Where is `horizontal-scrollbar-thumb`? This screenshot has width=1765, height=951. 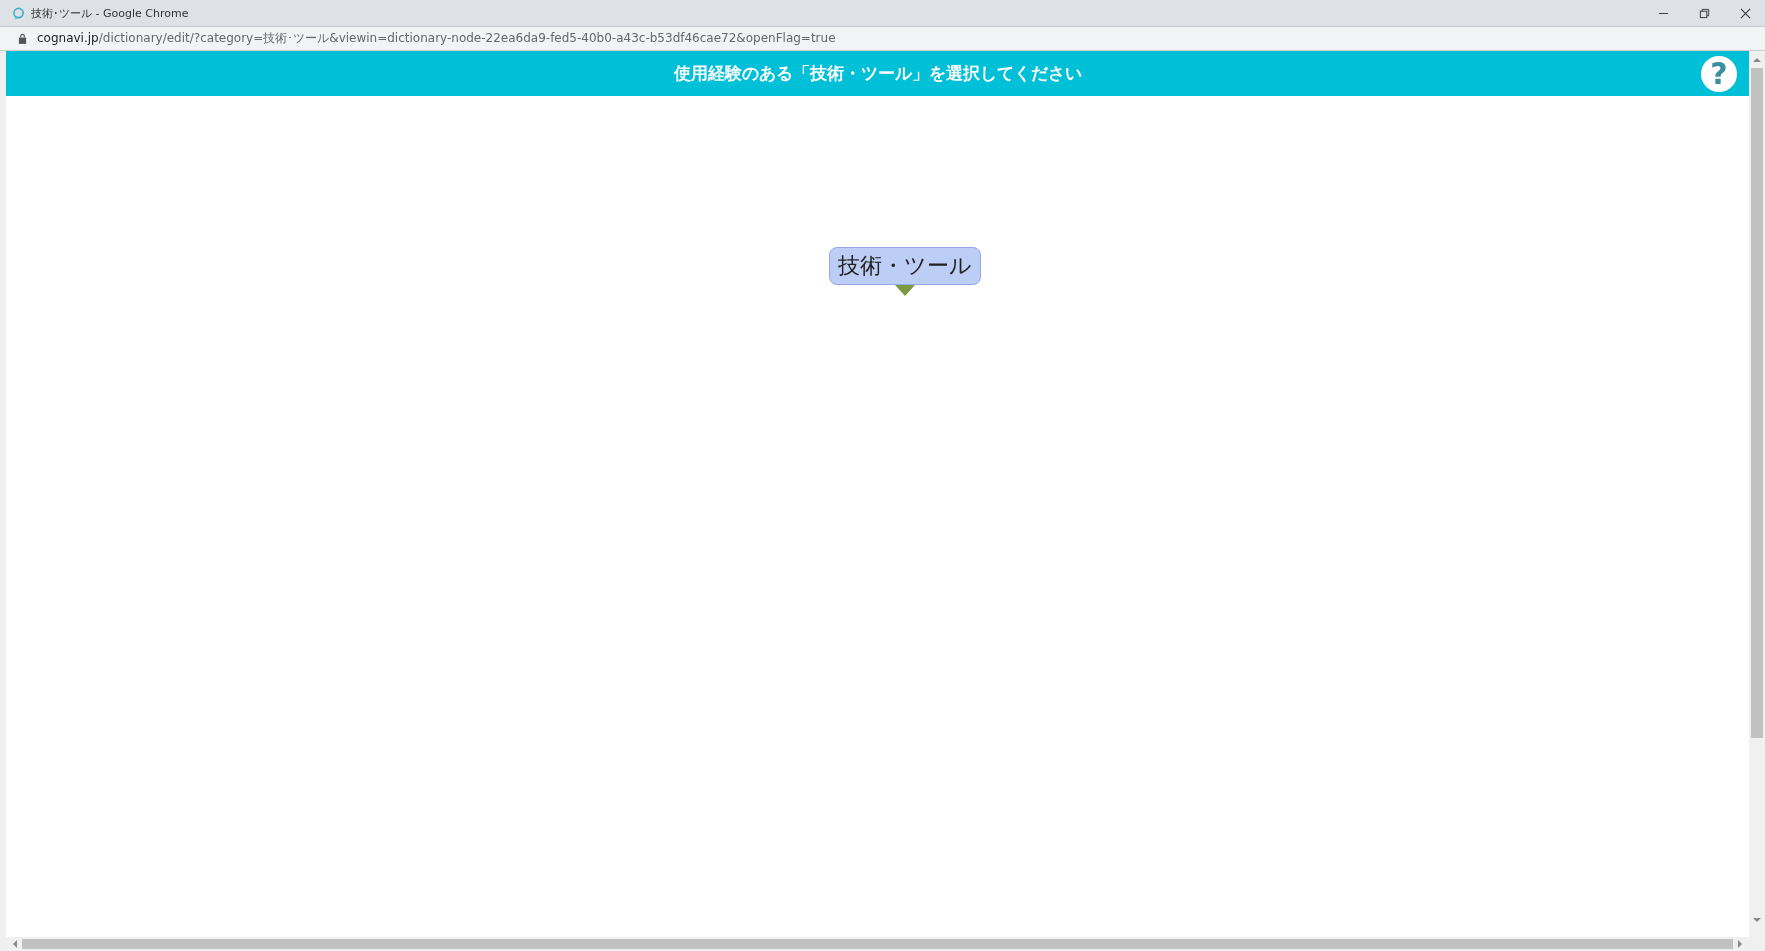
horizontal-scrollbar-thumb is located at coordinates (877, 944).